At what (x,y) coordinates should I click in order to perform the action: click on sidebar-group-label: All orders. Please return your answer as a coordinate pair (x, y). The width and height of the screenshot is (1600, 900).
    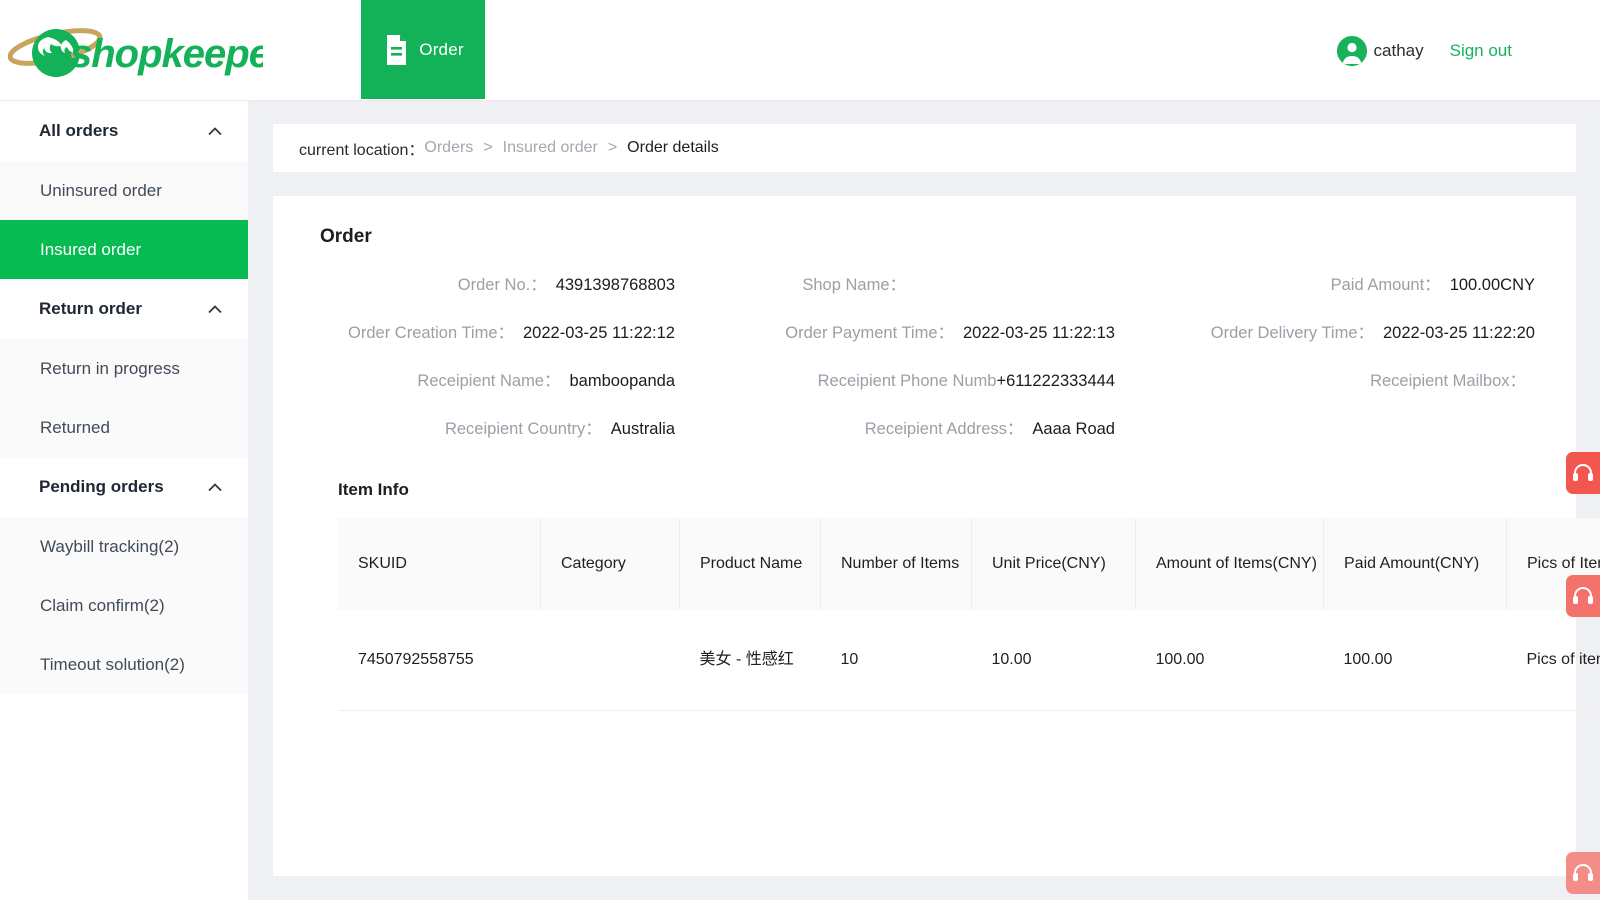
    Looking at the image, I should click on (79, 130).